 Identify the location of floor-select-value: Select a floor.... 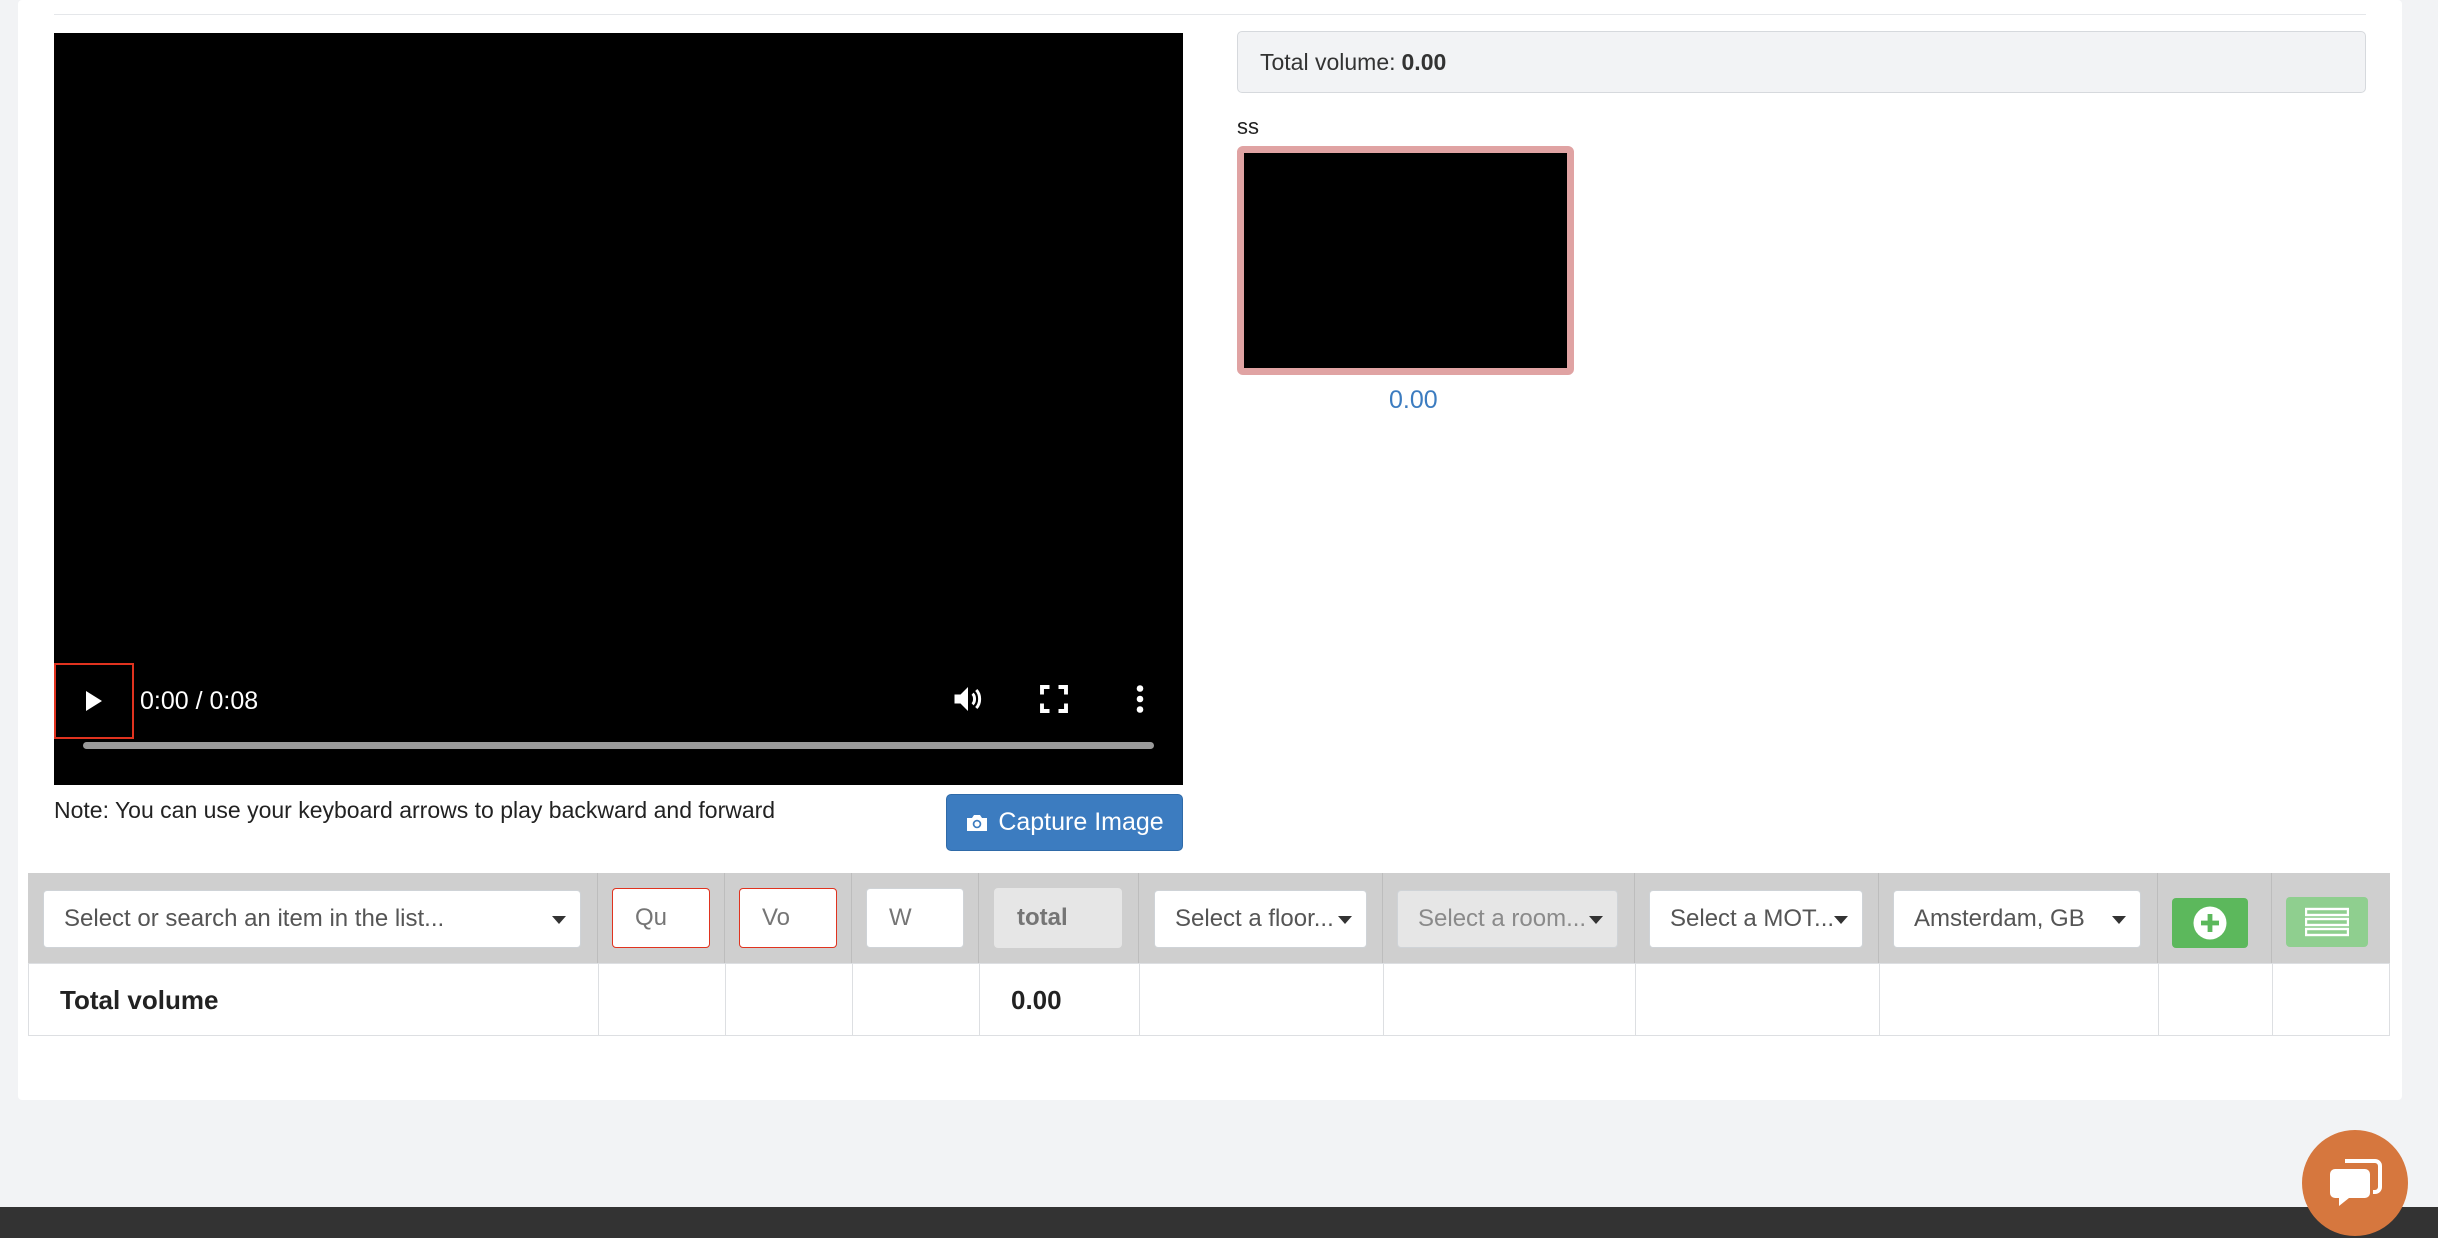
(1254, 918).